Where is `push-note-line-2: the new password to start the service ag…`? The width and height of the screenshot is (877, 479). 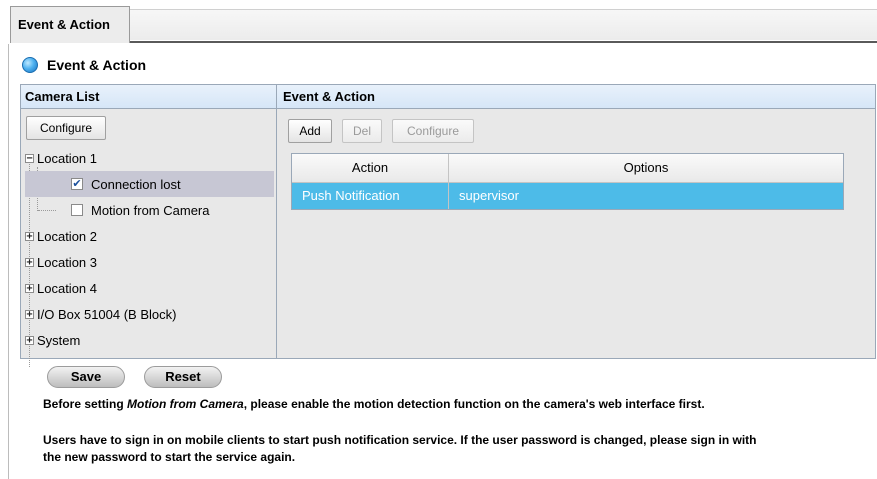 push-note-line-2: the new password to start the service ag… is located at coordinates (169, 457).